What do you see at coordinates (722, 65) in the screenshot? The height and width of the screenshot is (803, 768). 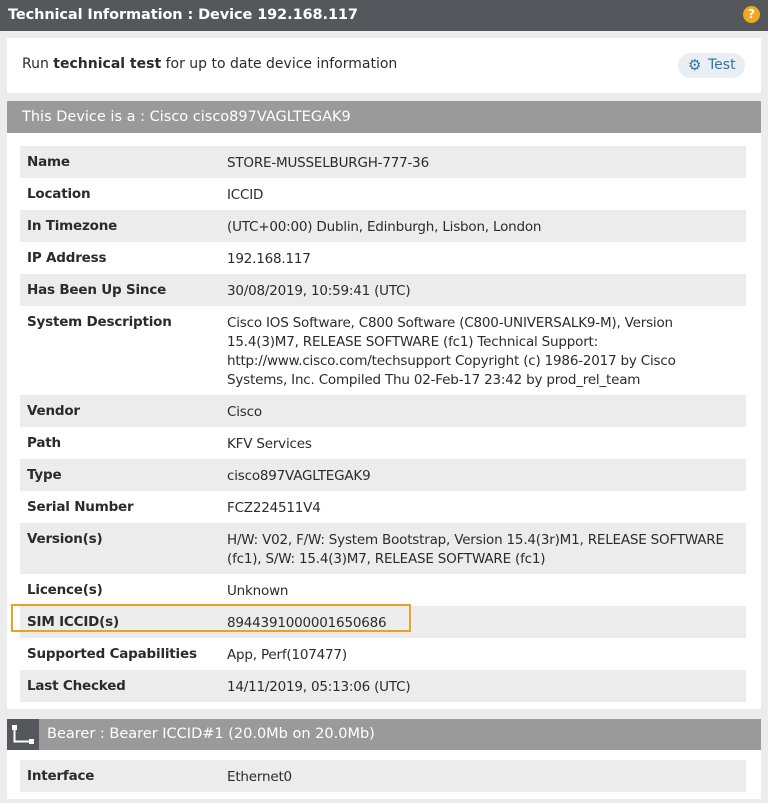 I see `test-button-label: Test` at bounding box center [722, 65].